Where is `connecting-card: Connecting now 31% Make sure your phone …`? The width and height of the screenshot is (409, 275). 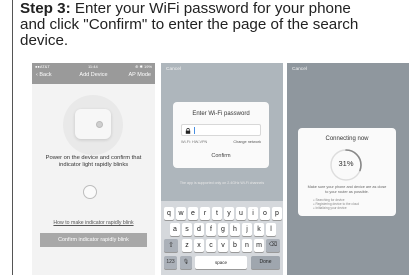
connecting-card: Connecting now 31% Make sure your phone … is located at coordinates (347, 172).